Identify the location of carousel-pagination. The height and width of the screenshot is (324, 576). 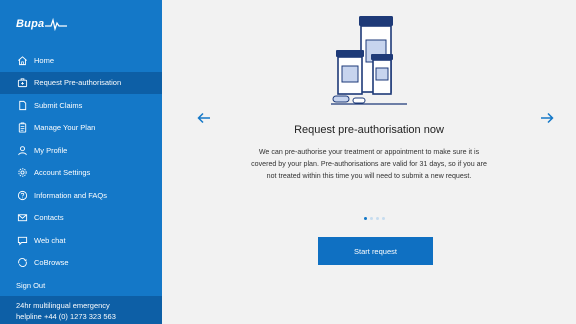
(374, 218).